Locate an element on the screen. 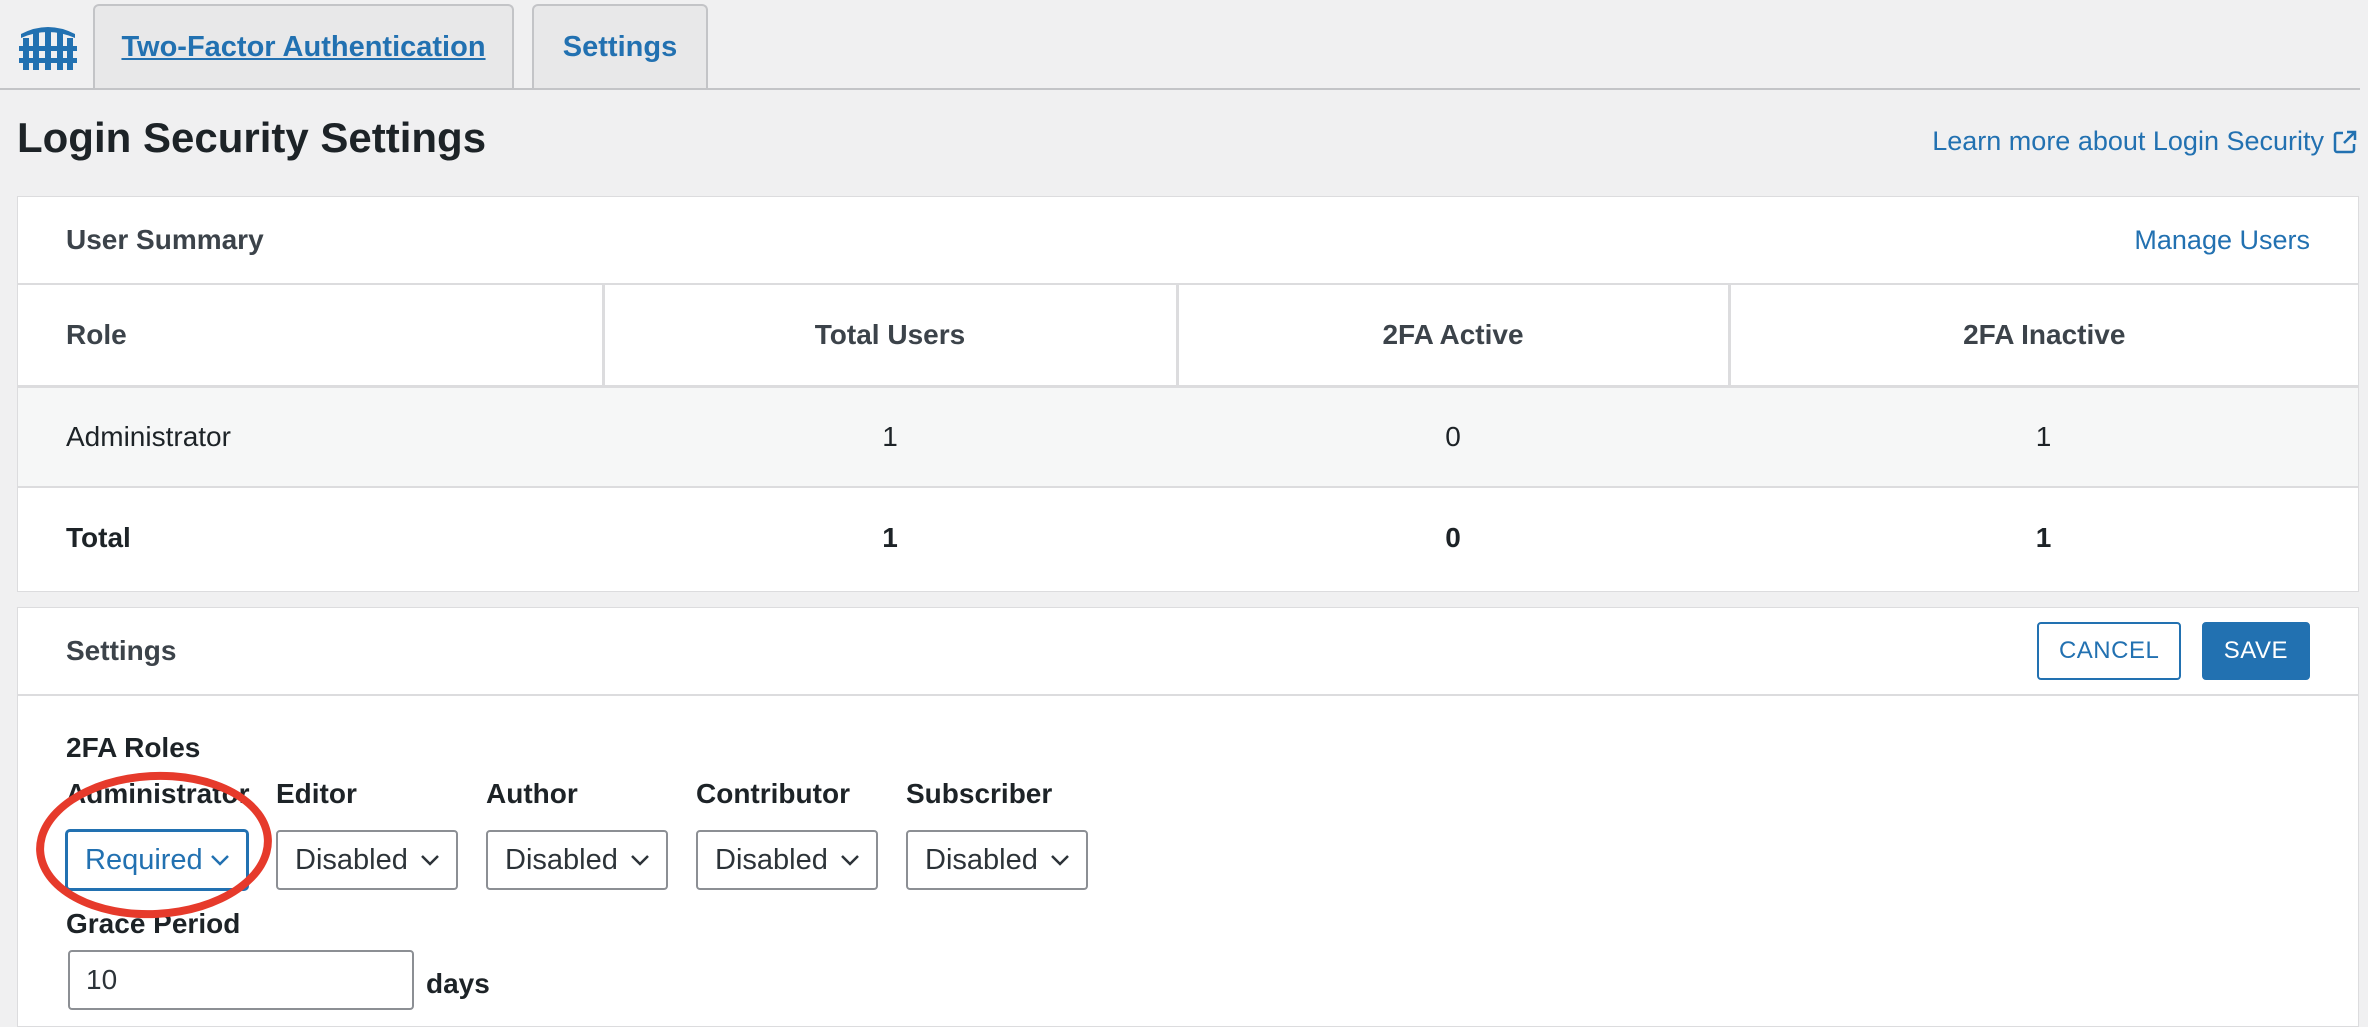 This screenshot has width=2368, height=1027. role-label: Contributor is located at coordinates (773, 793).